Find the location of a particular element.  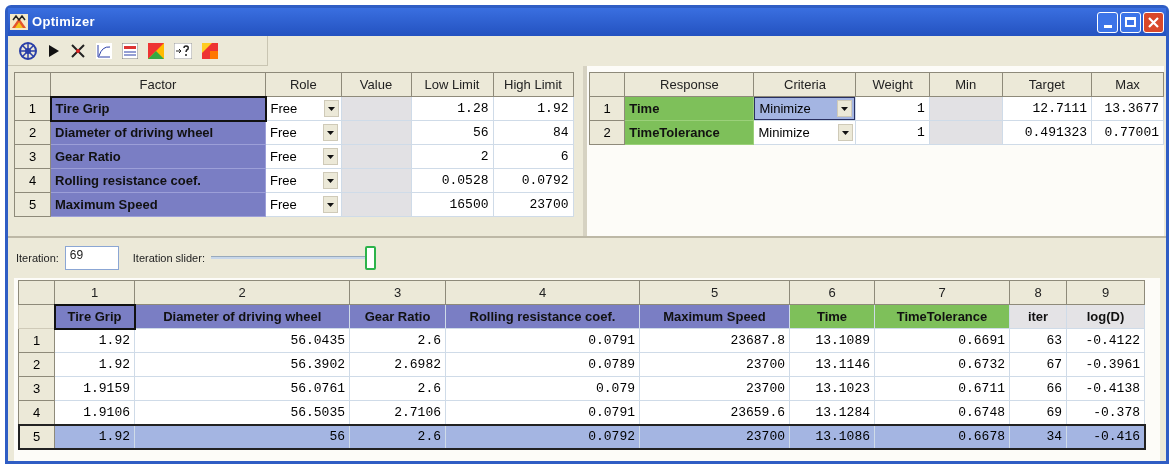

column-header: Low Limit is located at coordinates (452, 84).